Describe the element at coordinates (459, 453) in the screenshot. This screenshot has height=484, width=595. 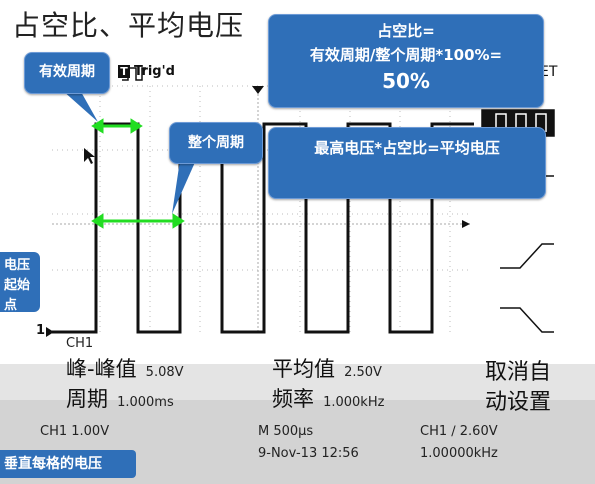
I see `trigger-frequency: 1.00000kHz` at that location.